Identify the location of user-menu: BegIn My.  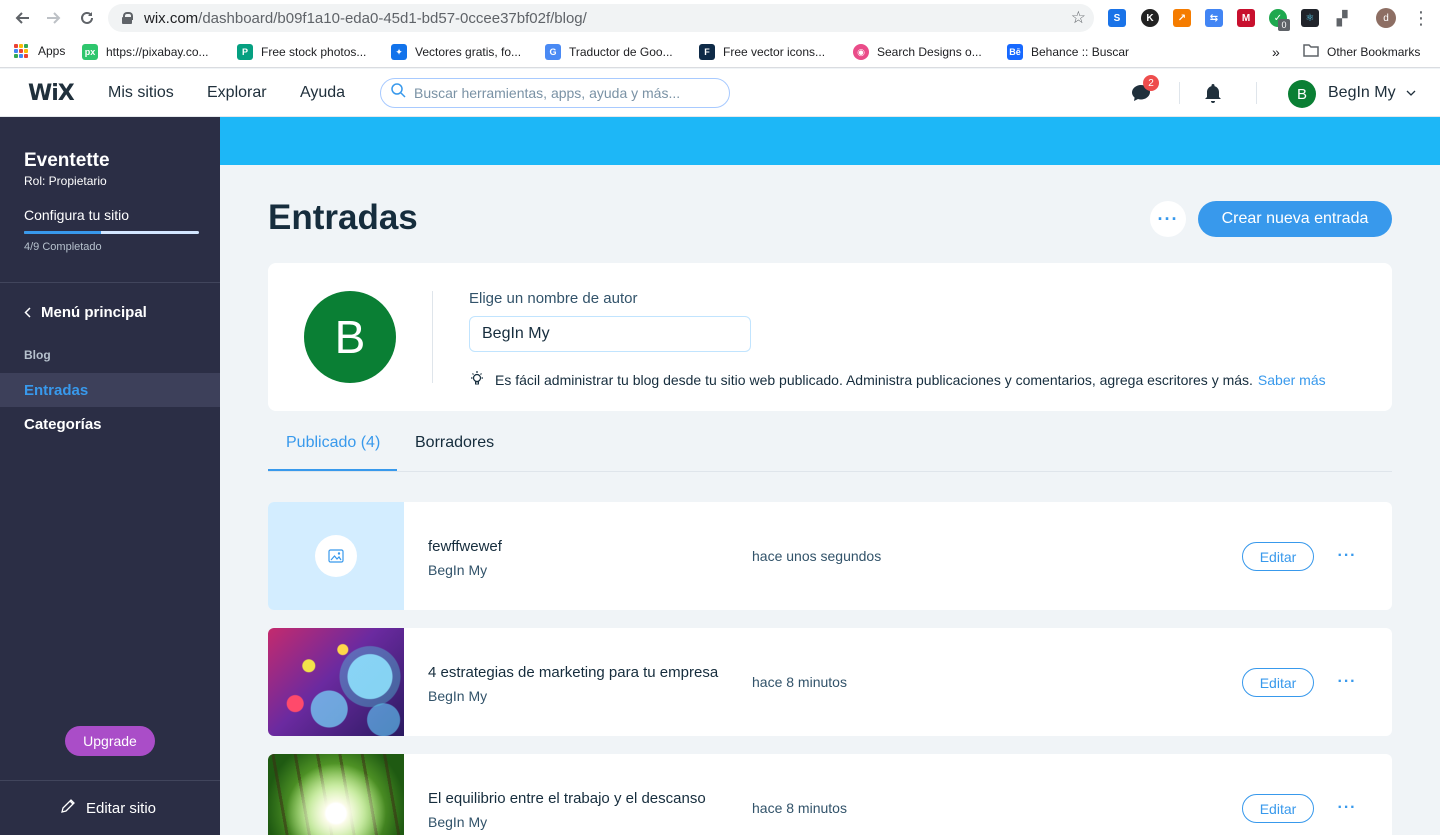
(1372, 93).